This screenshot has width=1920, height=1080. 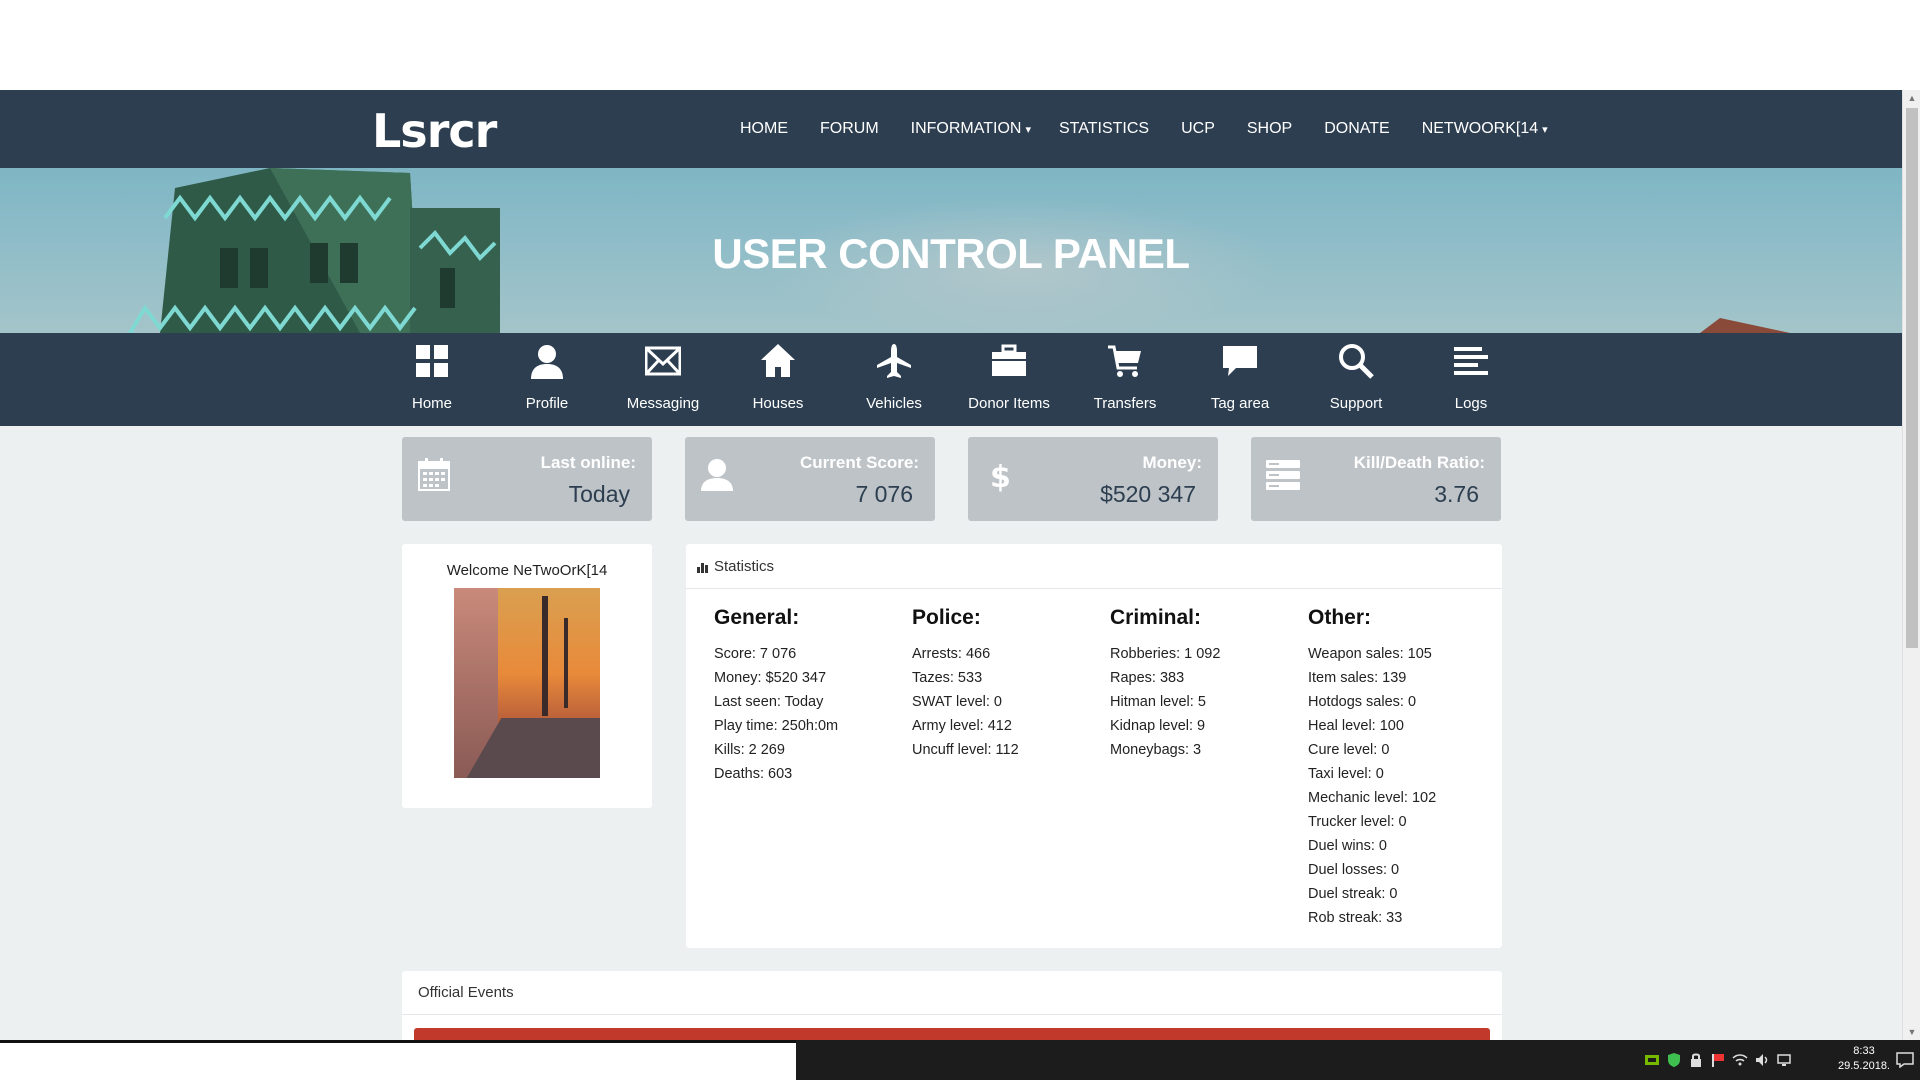 I want to click on menu-label: Vehicles, so click(x=894, y=403).